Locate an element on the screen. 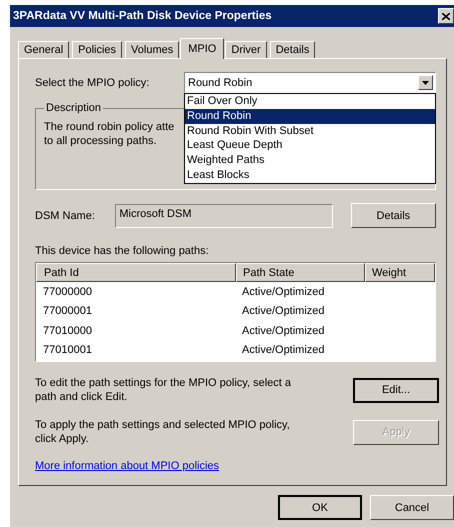 This screenshot has height=527, width=454. window-title: 3PARdata VV Multi-Path Disk Device Properties is located at coordinates (142, 16).